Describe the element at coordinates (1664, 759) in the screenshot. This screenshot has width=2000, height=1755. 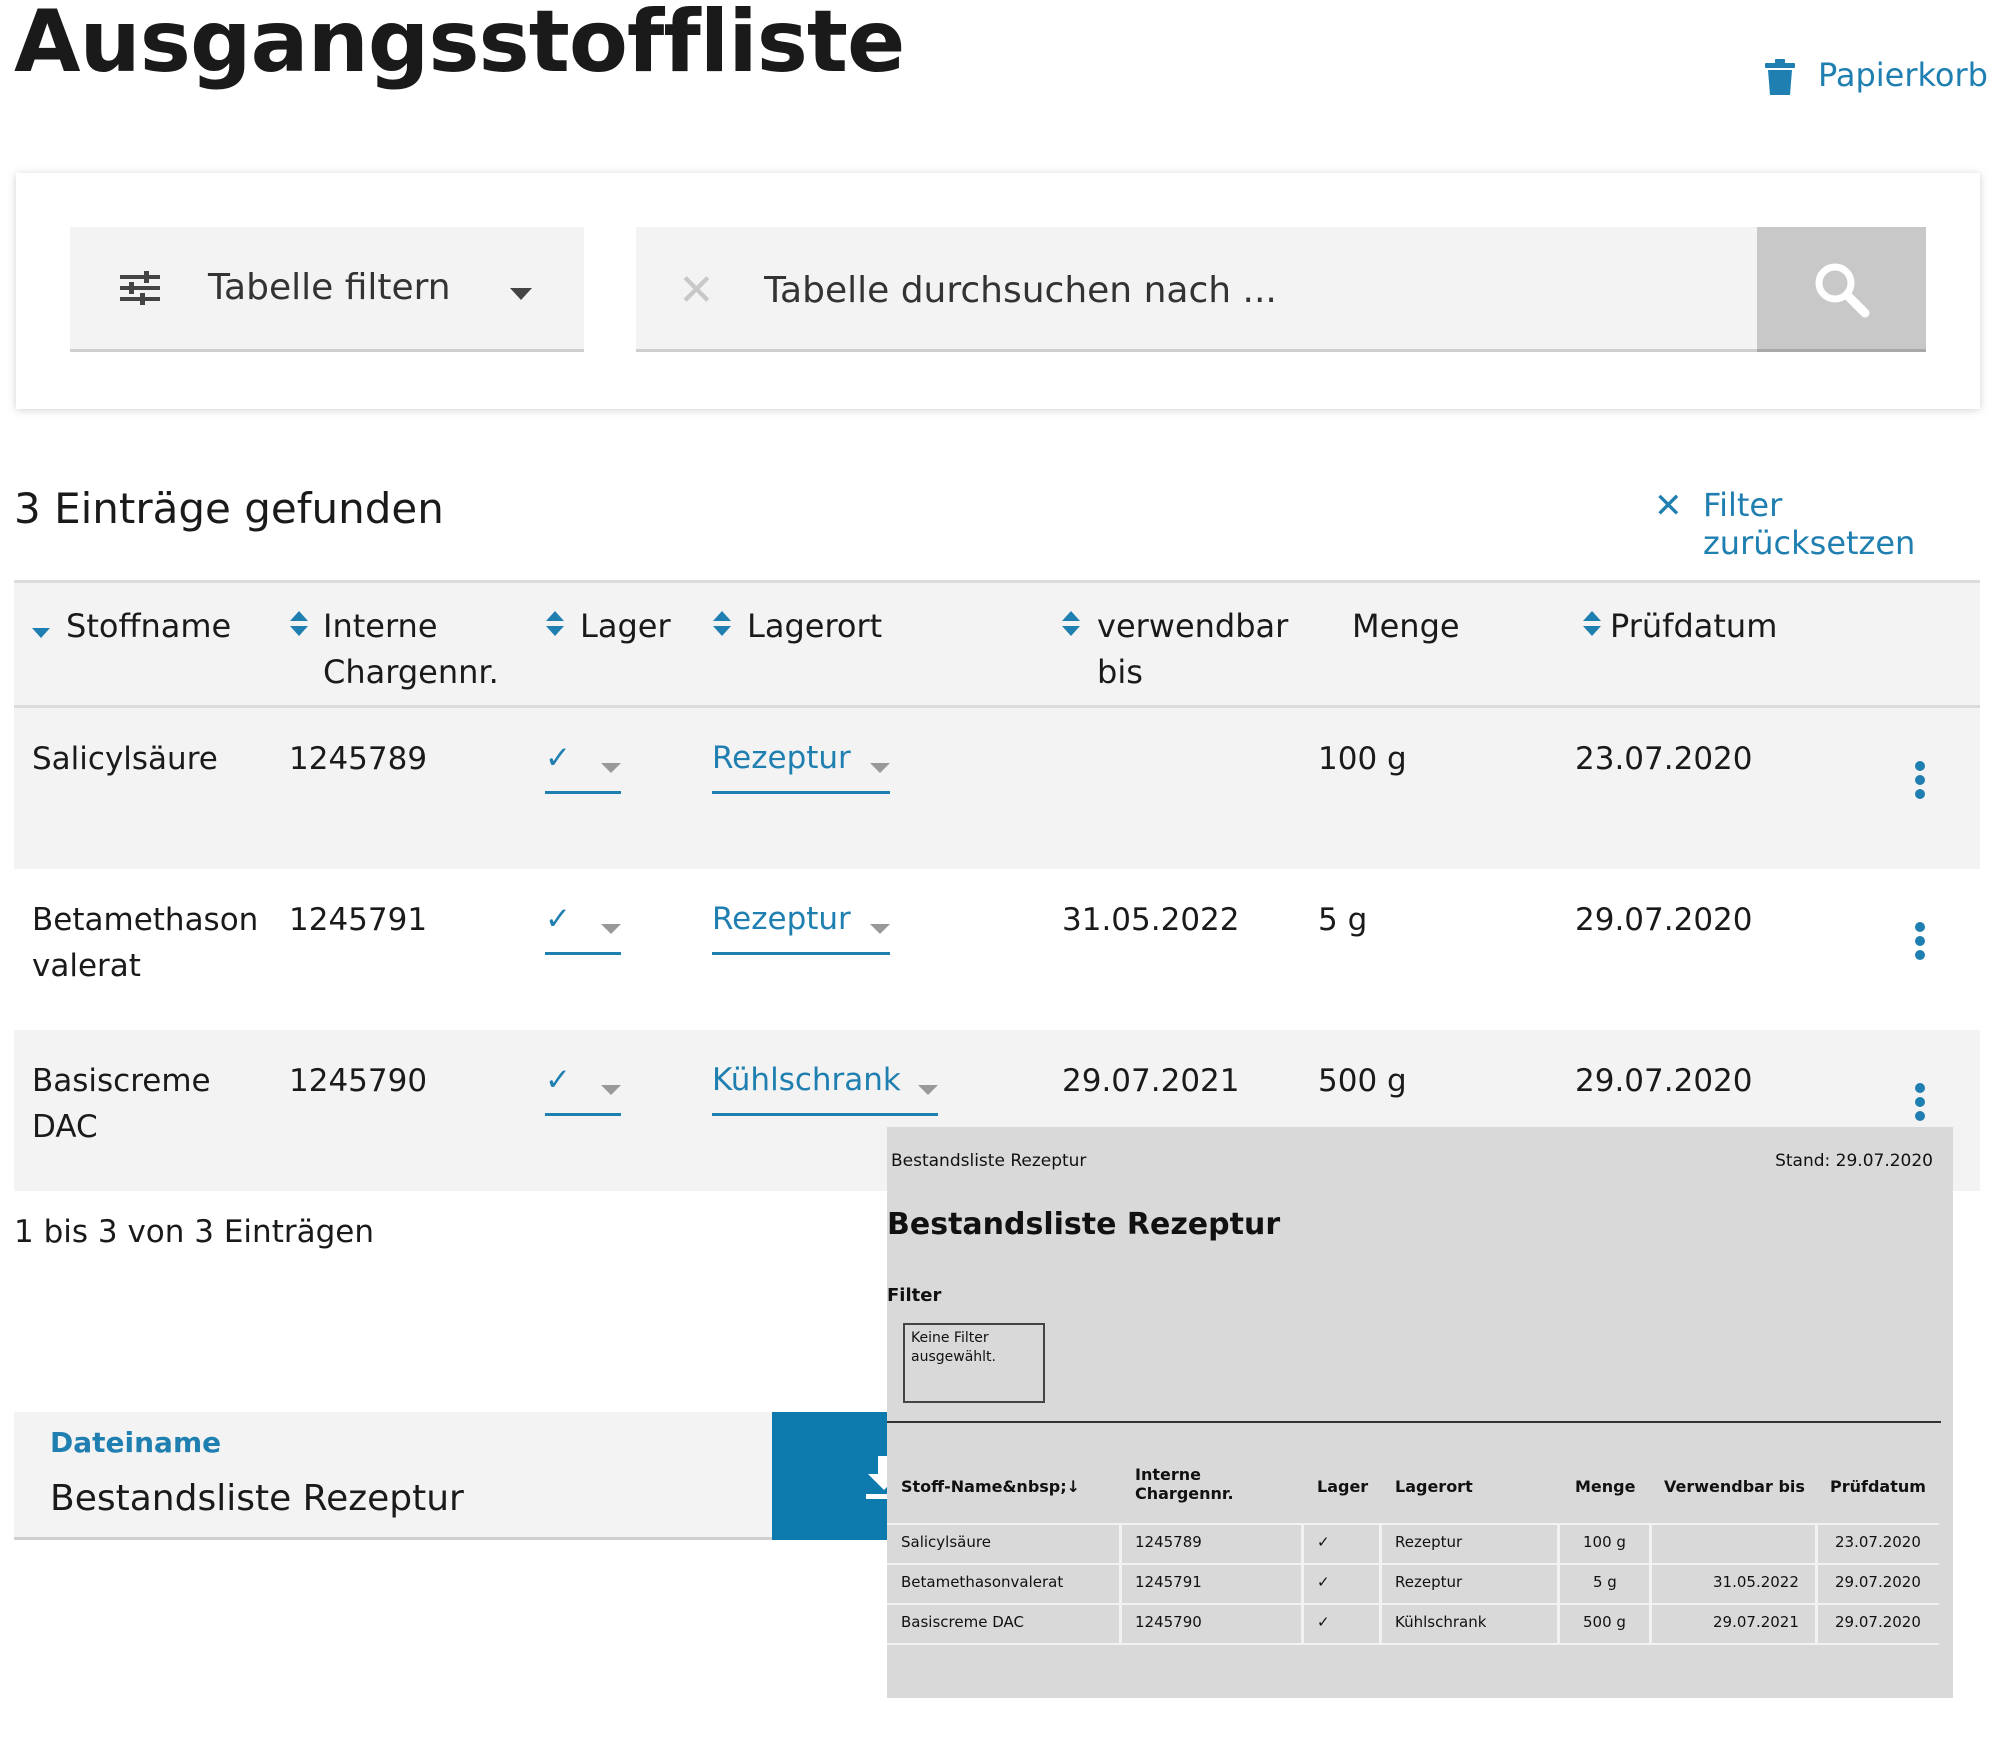
I see `cell-pruefdatum: 23.07.2020` at that location.